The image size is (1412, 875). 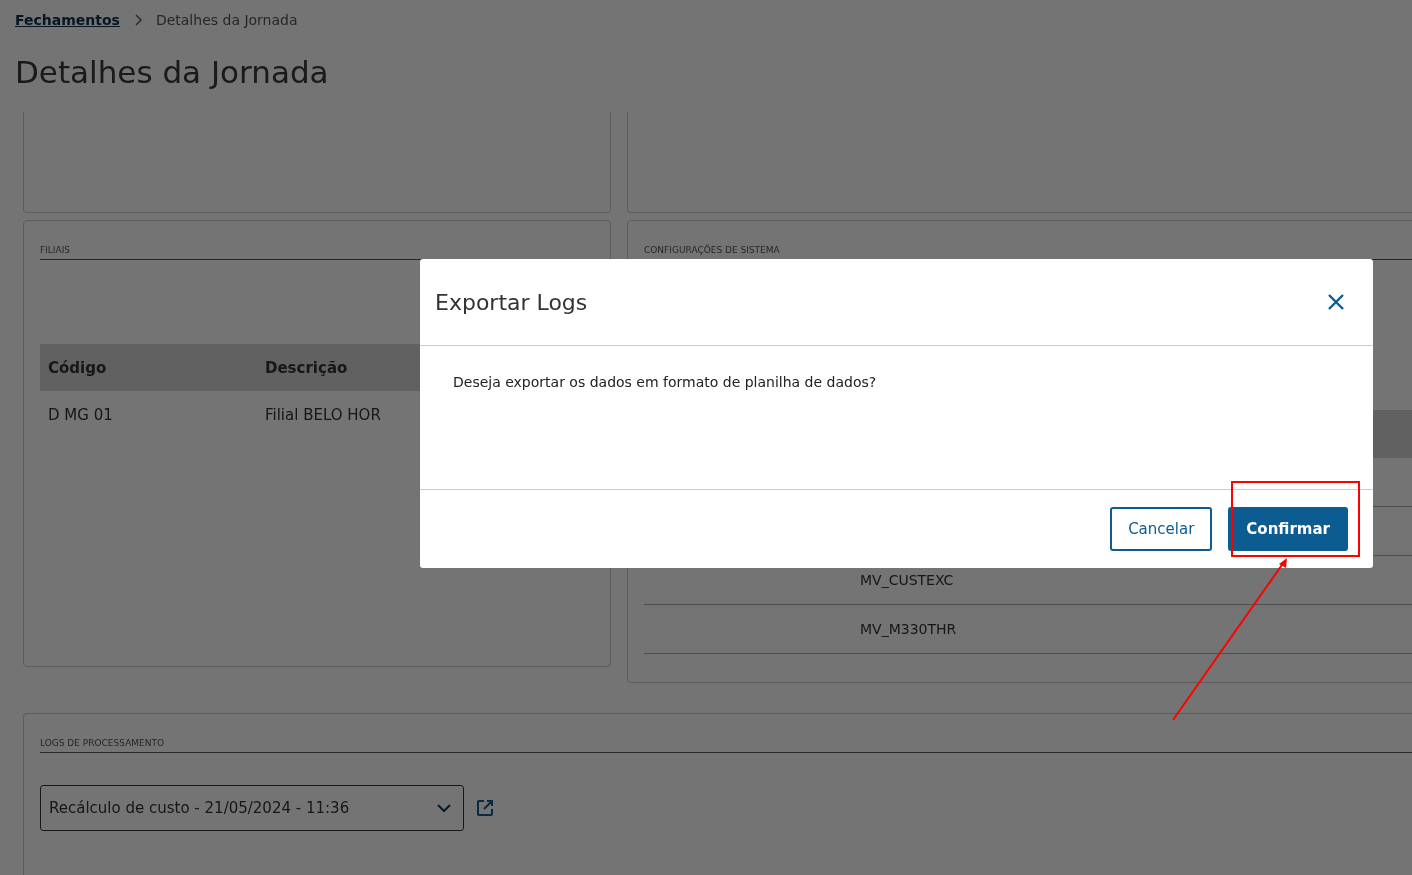 What do you see at coordinates (665, 382) in the screenshot?
I see `dialog-message: Deseja exportar os dados em formato de planilha de dados?` at bounding box center [665, 382].